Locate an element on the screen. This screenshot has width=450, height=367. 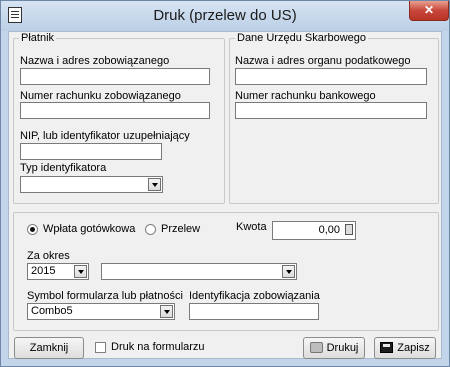
print-button: Drukuj is located at coordinates (334, 348).